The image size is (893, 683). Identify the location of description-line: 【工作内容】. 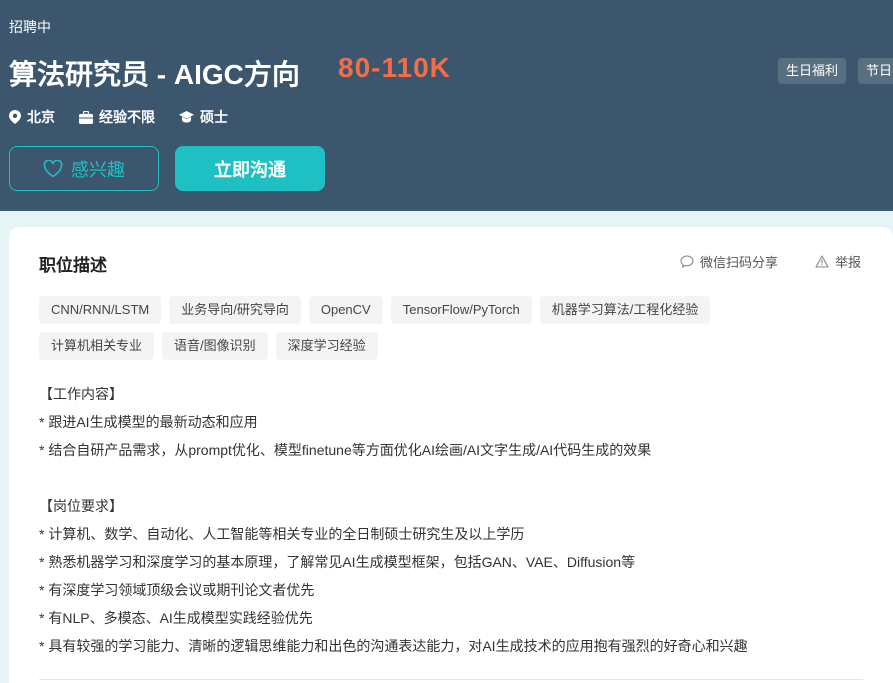
(81, 394).